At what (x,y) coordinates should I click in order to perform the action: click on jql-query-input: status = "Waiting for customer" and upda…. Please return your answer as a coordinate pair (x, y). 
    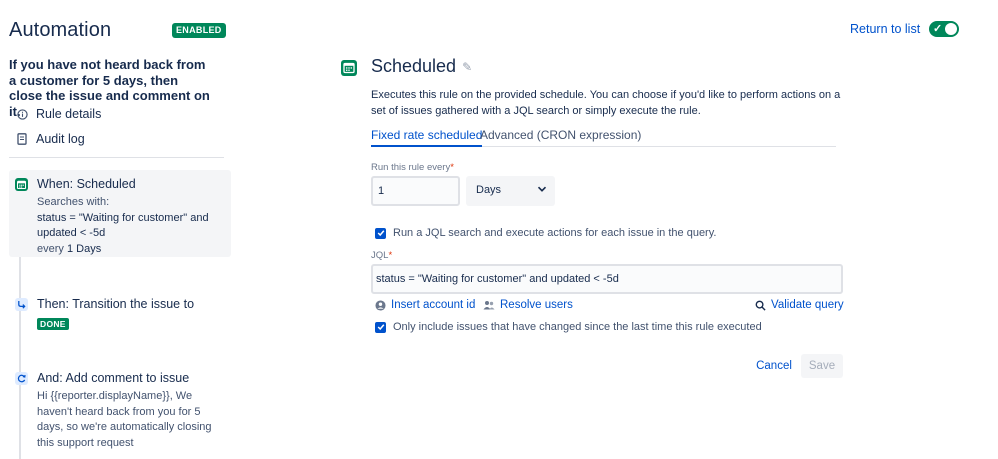
    Looking at the image, I should click on (607, 279).